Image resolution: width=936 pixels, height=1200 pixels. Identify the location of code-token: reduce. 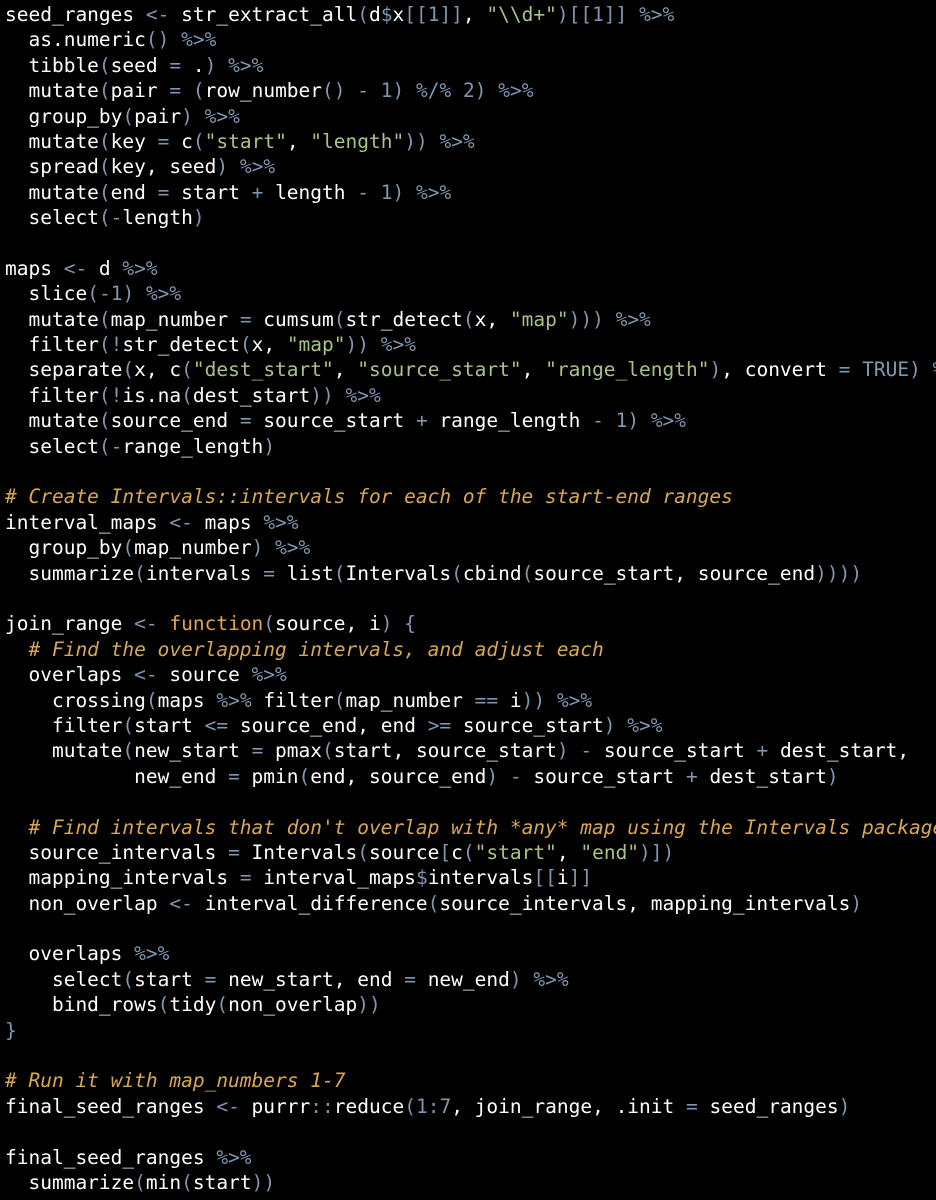
(369, 1106).